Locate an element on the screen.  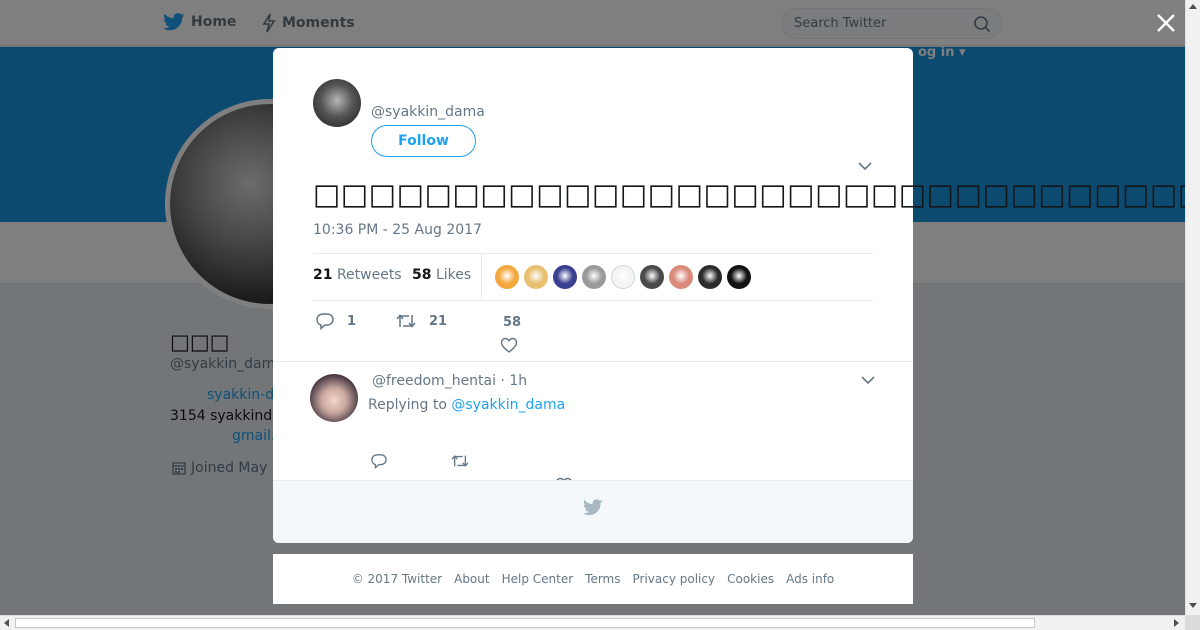
footer-link-about: About is located at coordinates (471, 579).